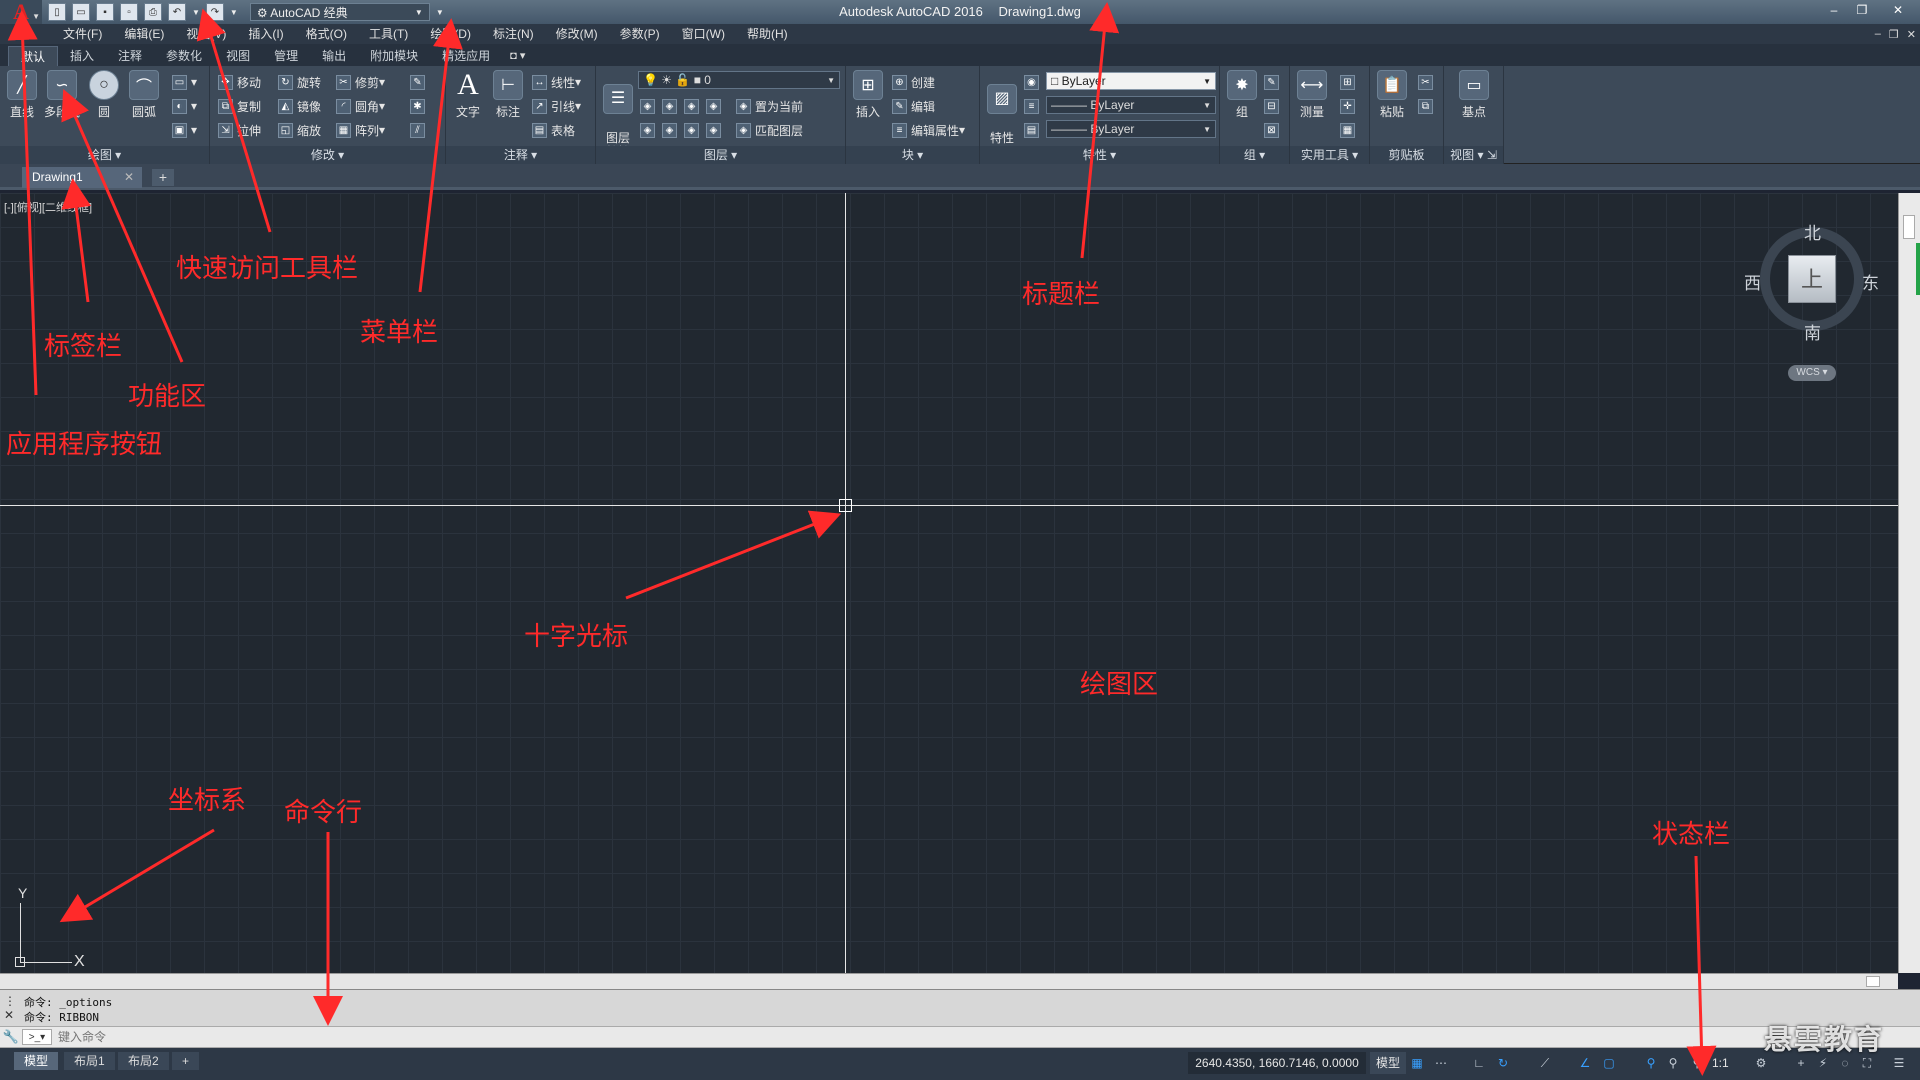 The width and height of the screenshot is (1920, 1080). What do you see at coordinates (450, 34) in the screenshot?
I see `menu-draw: 绘图(D)` at bounding box center [450, 34].